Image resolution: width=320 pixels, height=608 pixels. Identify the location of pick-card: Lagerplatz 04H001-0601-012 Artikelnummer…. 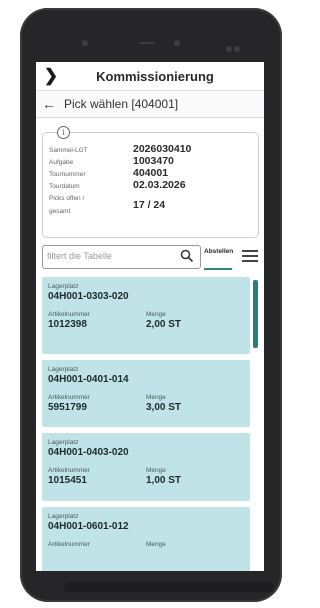
(146, 539).